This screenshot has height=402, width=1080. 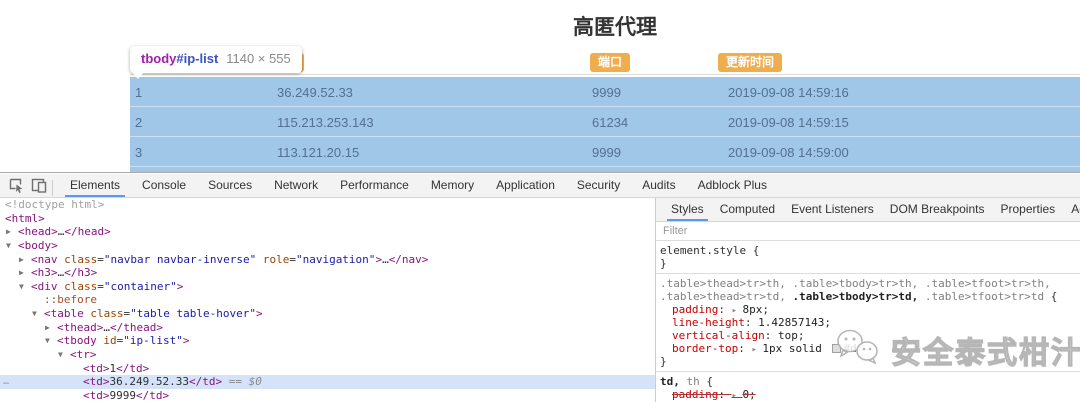 I want to click on table-row: 3 113.121.20.15 9999 2019-09-08 14:59:00, so click(x=605, y=152).